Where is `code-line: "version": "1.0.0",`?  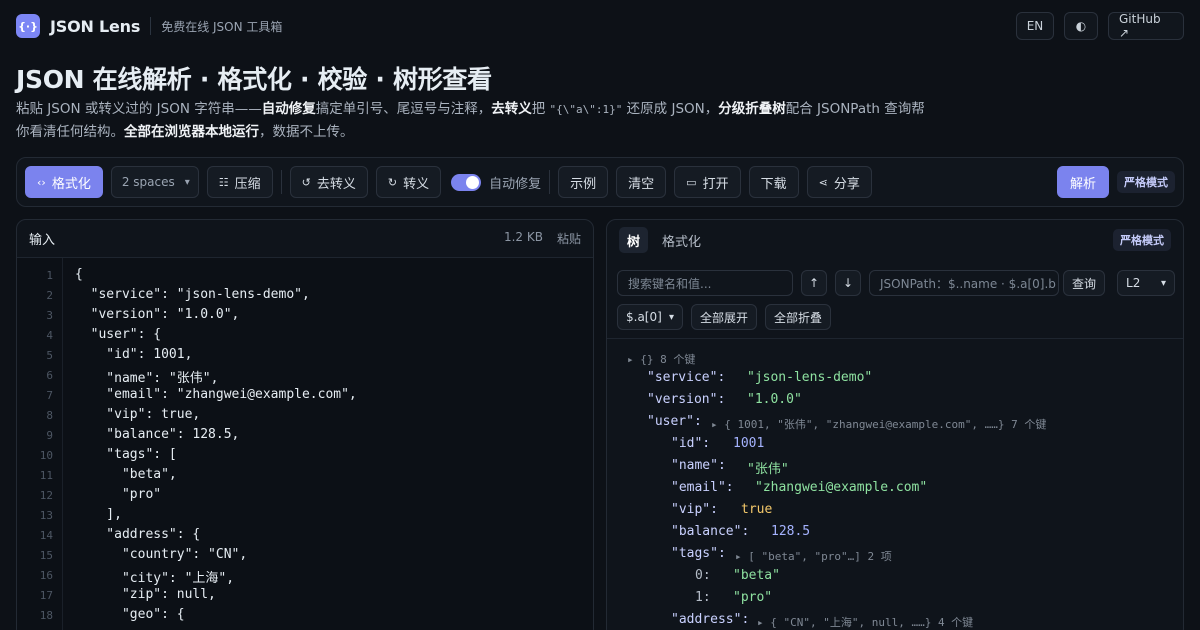
code-line: "version": "1.0.0", is located at coordinates (157, 314).